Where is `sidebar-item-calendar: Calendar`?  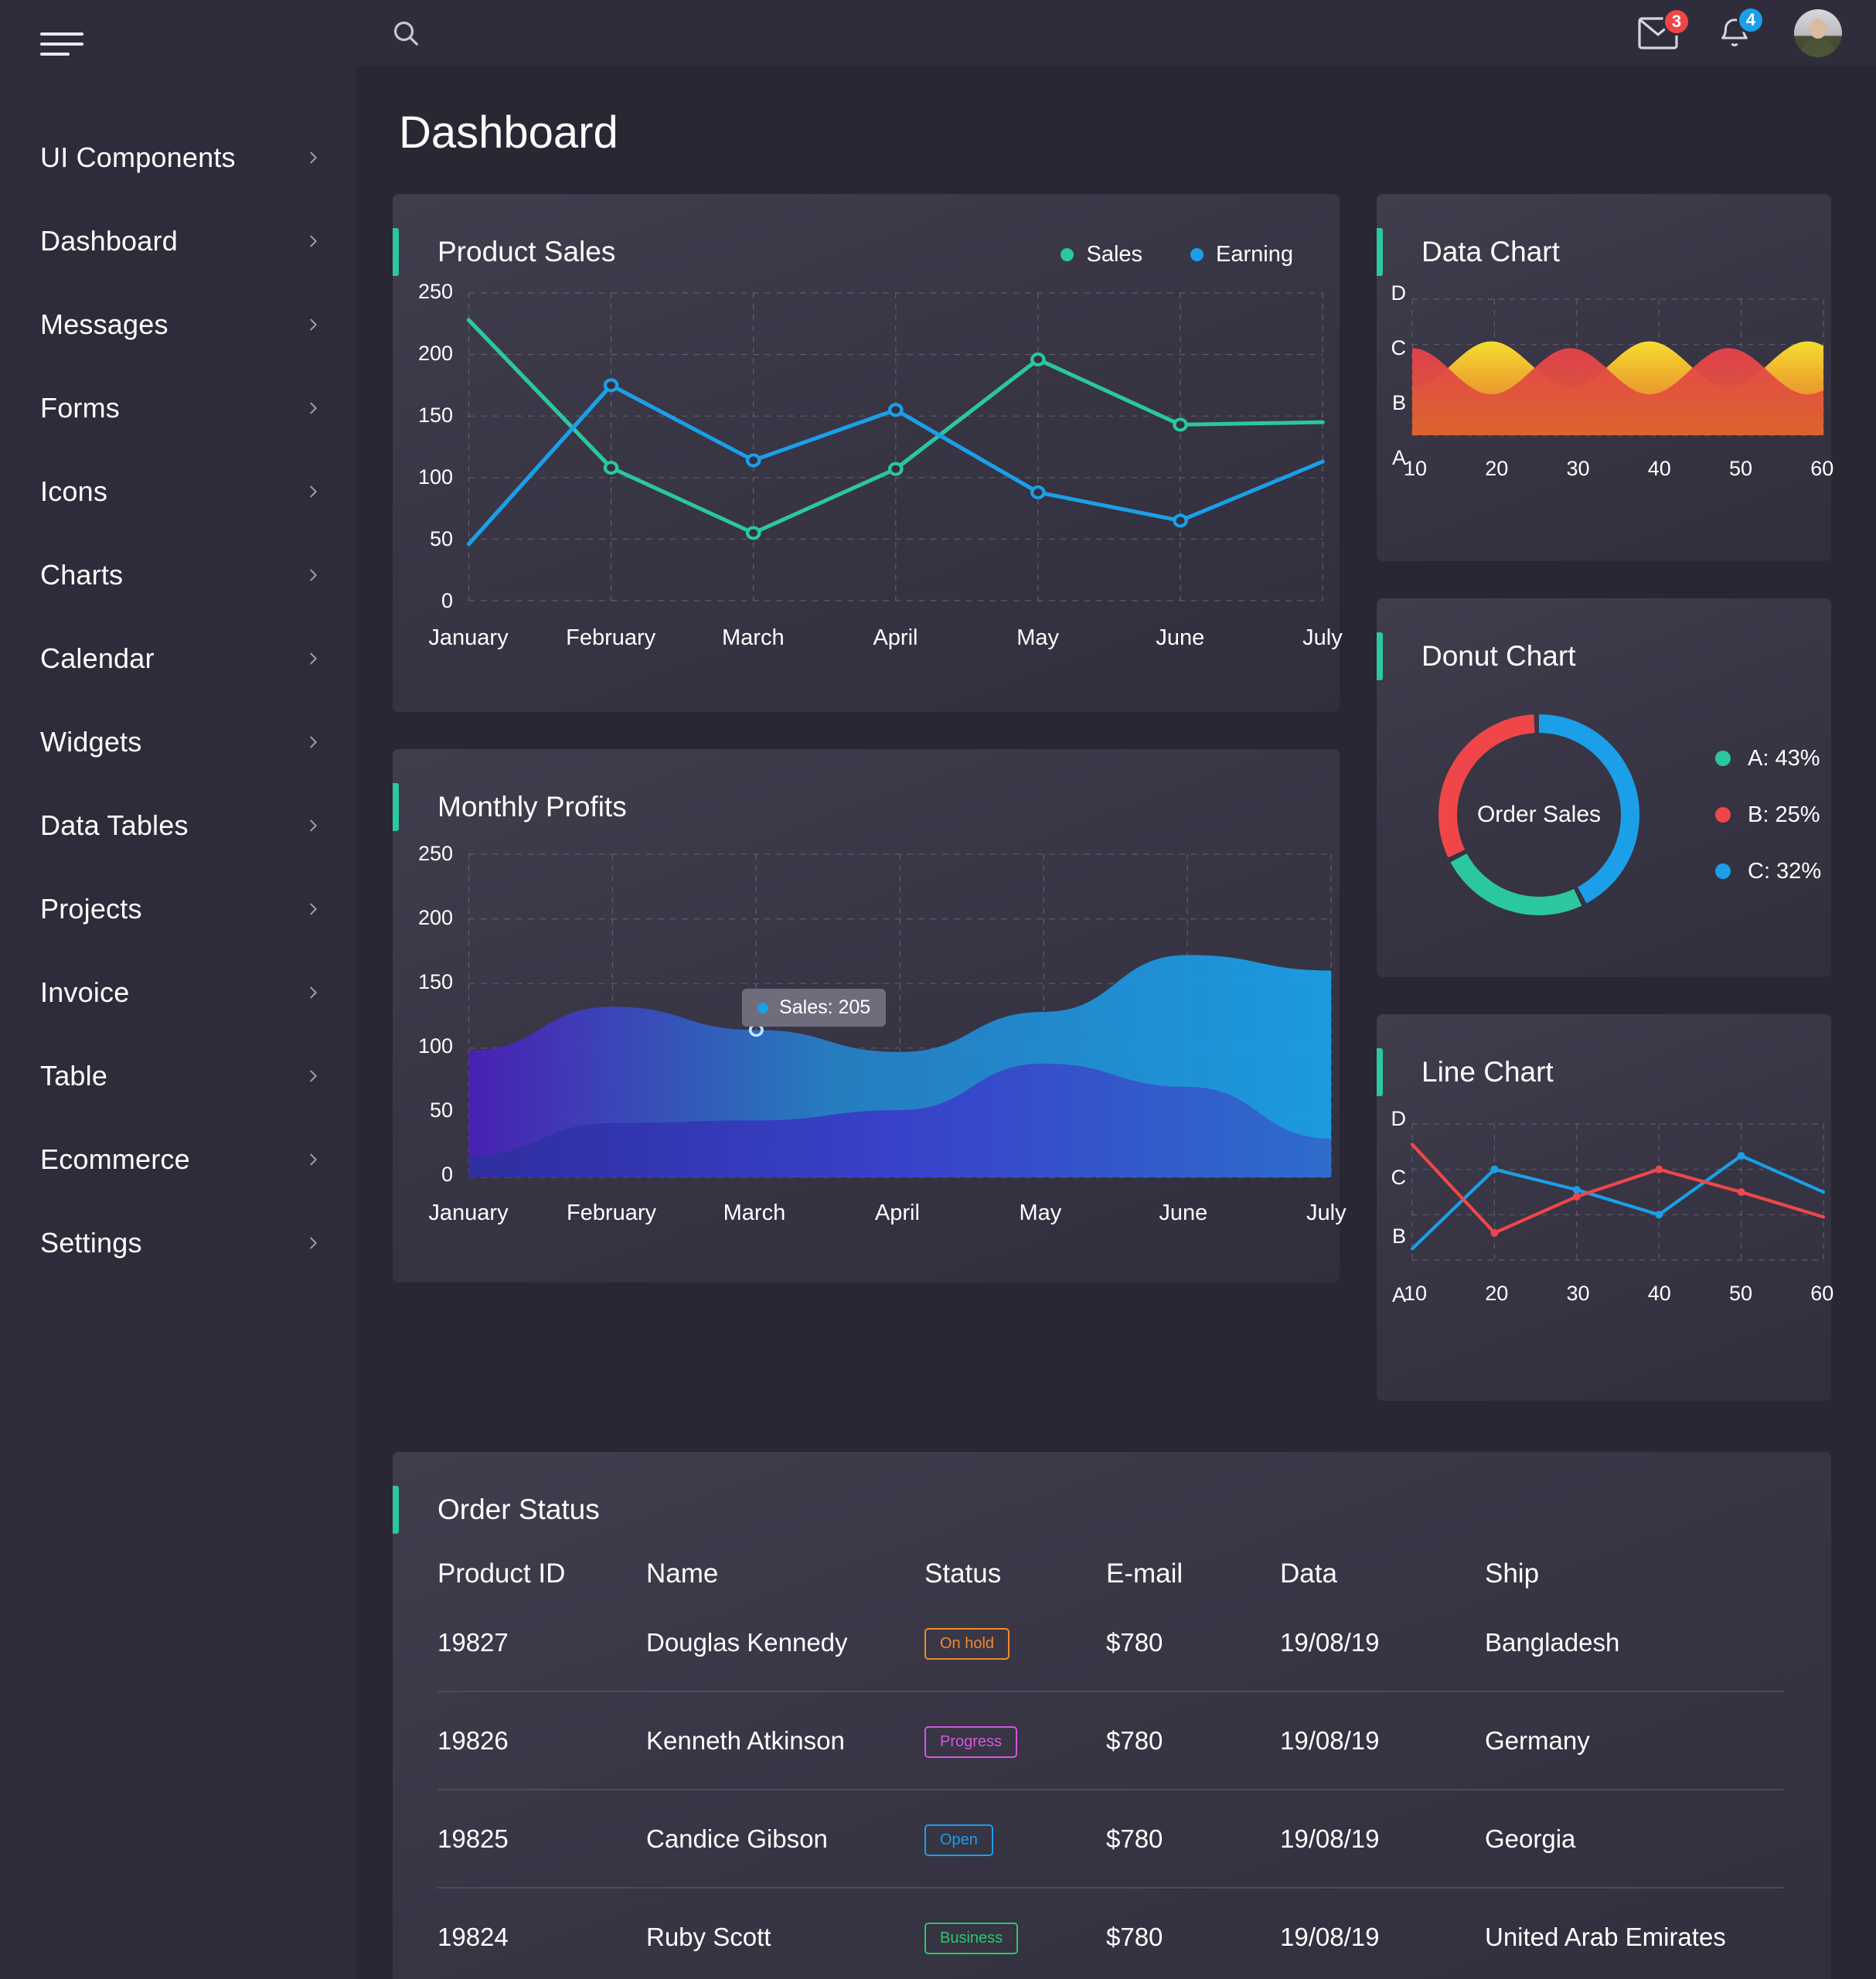
sidebar-item-calendar: Calendar is located at coordinates (178, 659).